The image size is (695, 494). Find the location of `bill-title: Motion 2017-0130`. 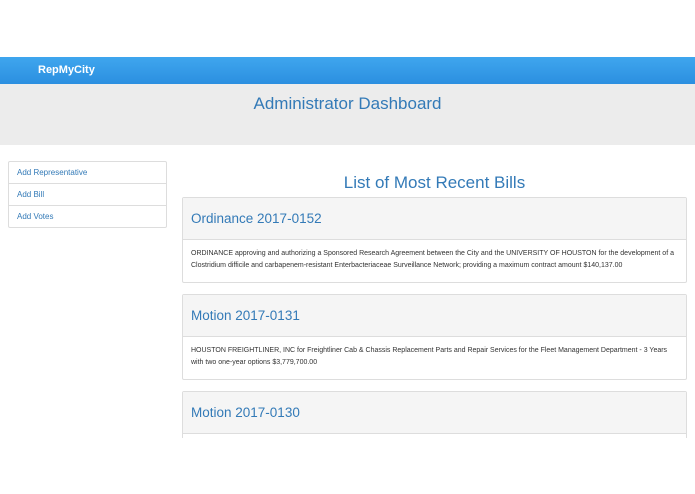

bill-title: Motion 2017-0130 is located at coordinates (245, 413).